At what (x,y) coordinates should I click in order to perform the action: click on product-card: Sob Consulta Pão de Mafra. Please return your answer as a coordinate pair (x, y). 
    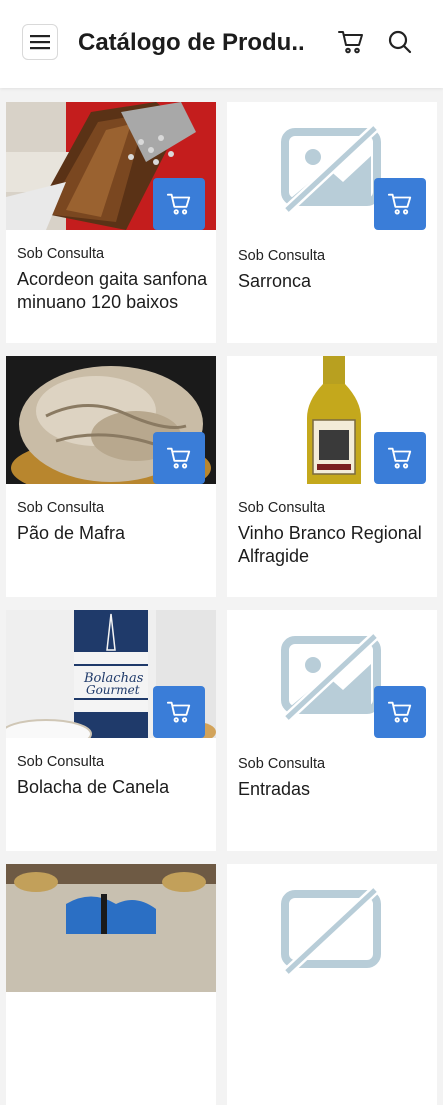
    Looking at the image, I should click on (111, 476).